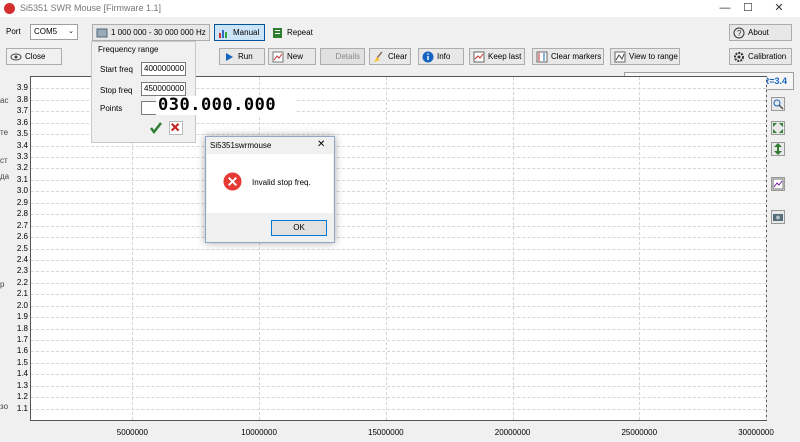 The height and width of the screenshot is (442, 800). What do you see at coordinates (576, 56) in the screenshot?
I see `clear-markers-label: Clear markers` at bounding box center [576, 56].